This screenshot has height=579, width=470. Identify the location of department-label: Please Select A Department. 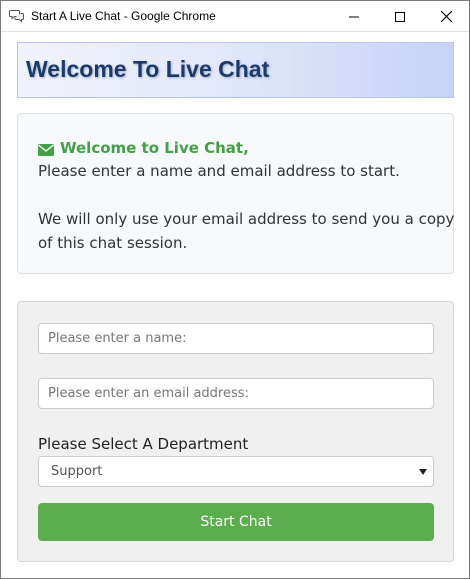
(143, 444).